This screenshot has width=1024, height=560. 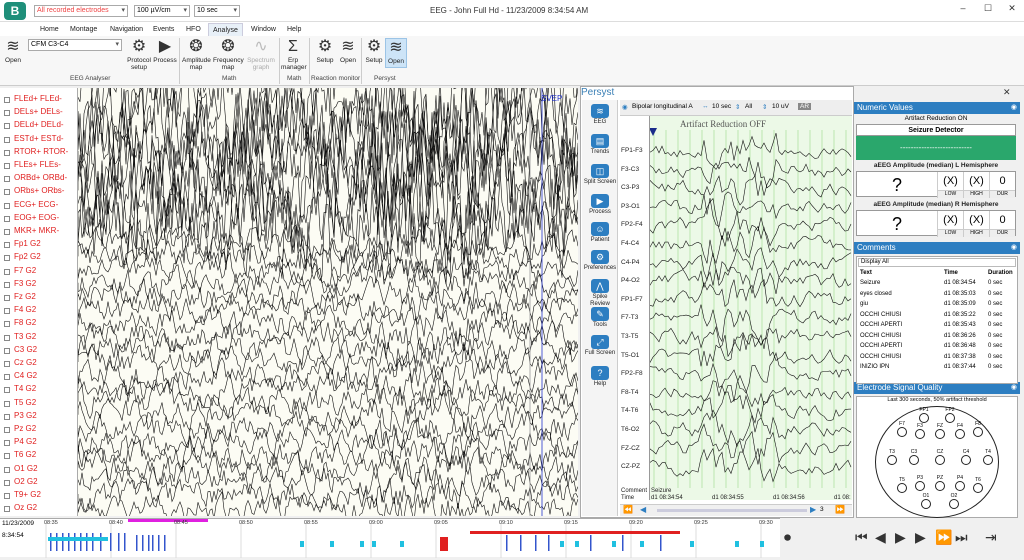 I want to click on nav-process: ▶ Process, so click(x=600, y=205).